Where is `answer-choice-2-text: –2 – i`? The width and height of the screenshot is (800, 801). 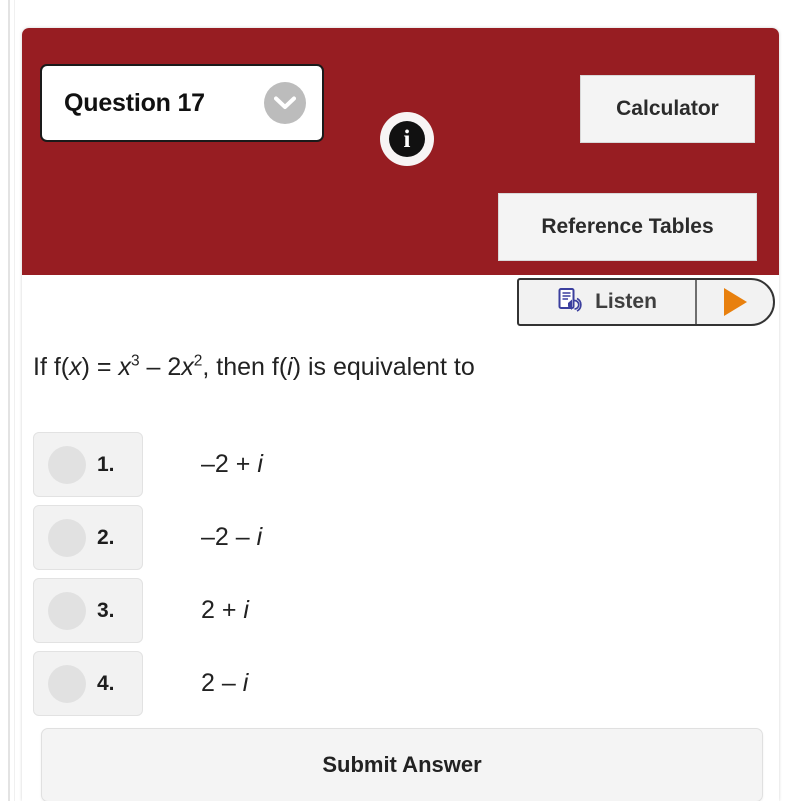 answer-choice-2-text: –2 – i is located at coordinates (231, 537).